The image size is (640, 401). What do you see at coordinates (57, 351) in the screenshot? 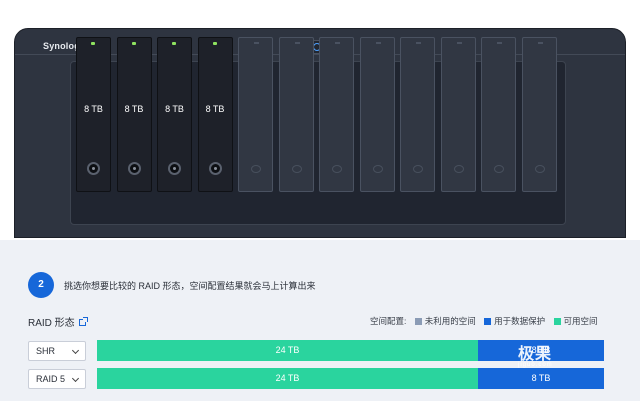
I see `raid-select-1: SHR` at bounding box center [57, 351].